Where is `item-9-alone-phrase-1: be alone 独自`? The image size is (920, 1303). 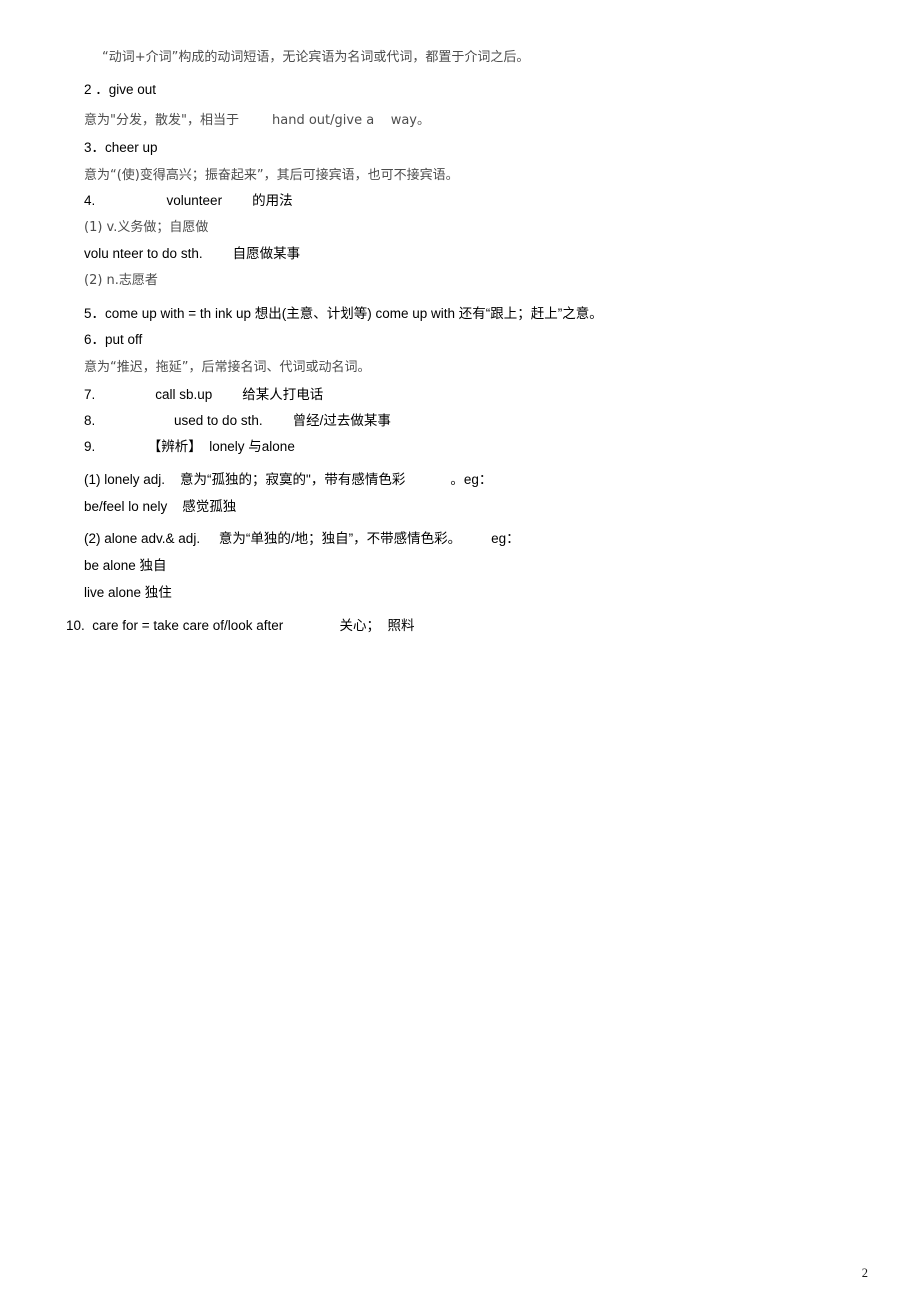
item-9-alone-phrase-1: be alone 独自 is located at coordinates (125, 565).